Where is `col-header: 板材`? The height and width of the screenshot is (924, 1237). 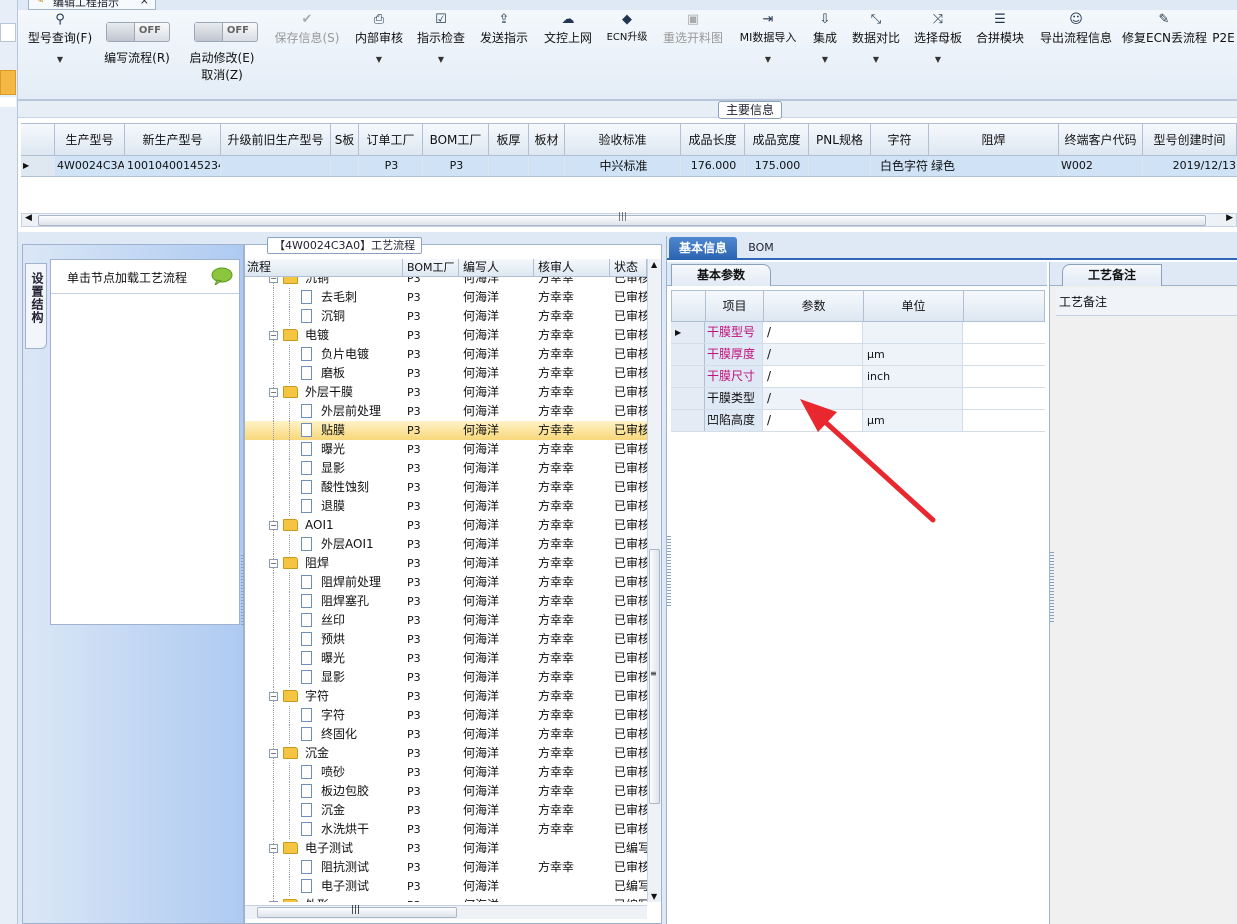 col-header: 板材 is located at coordinates (547, 139).